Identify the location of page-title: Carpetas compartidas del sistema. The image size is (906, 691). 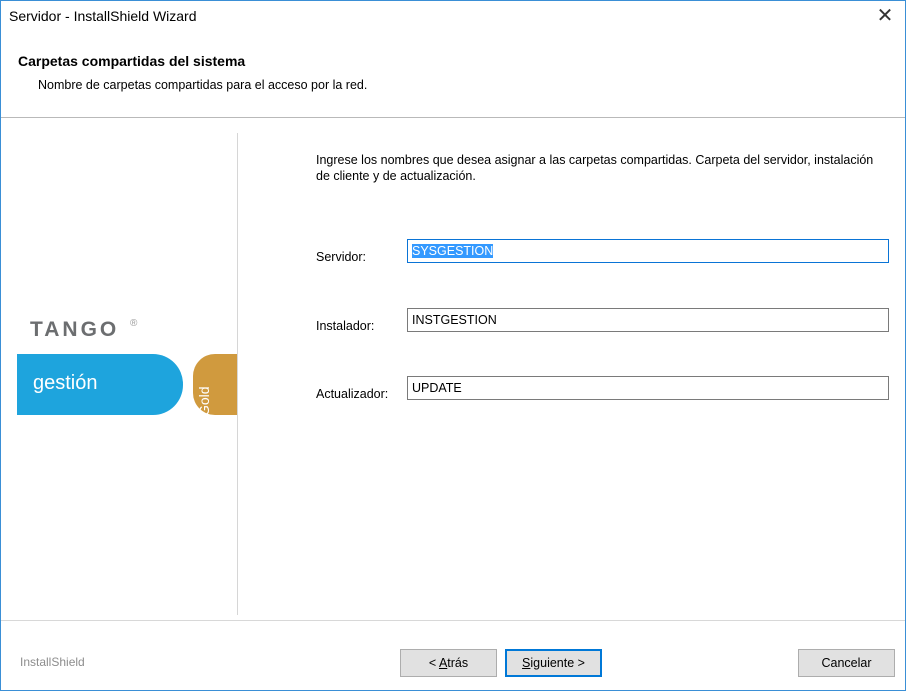
(132, 61).